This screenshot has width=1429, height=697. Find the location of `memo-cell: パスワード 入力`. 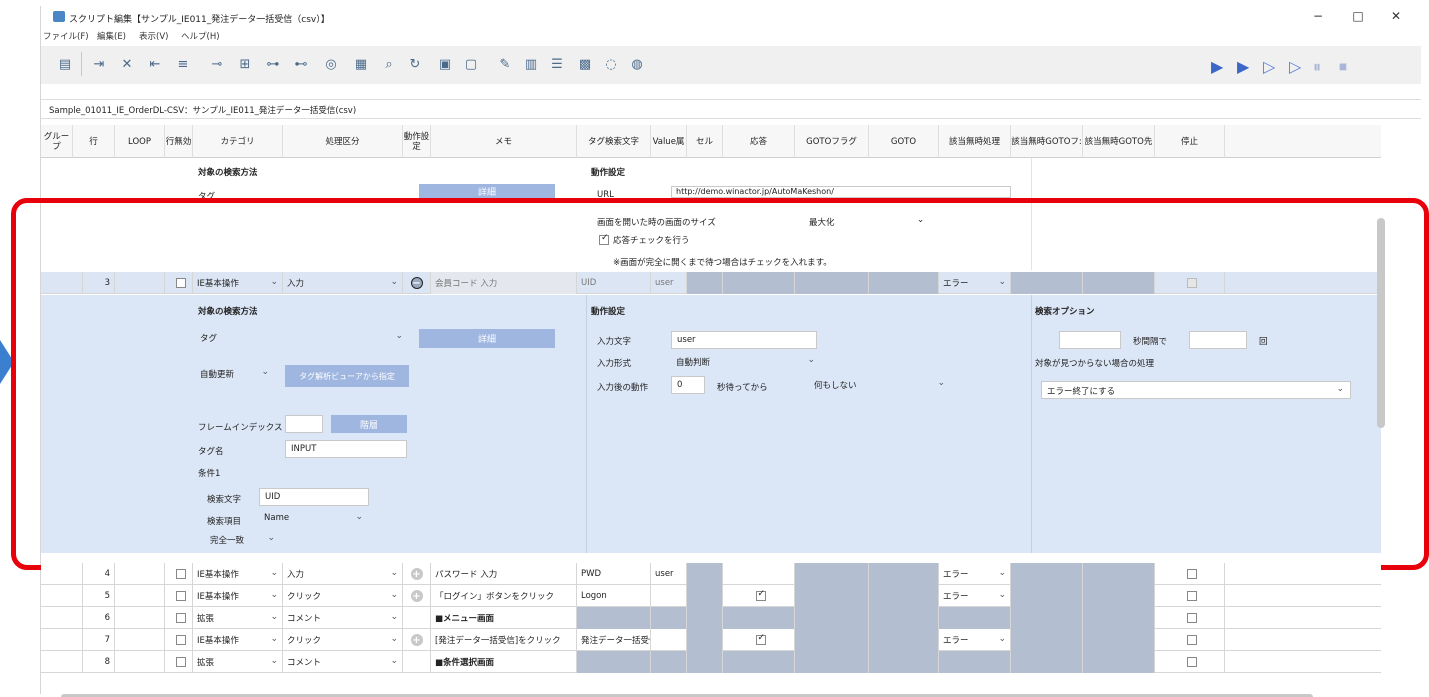

memo-cell: パスワード 入力 is located at coordinates (466, 574).